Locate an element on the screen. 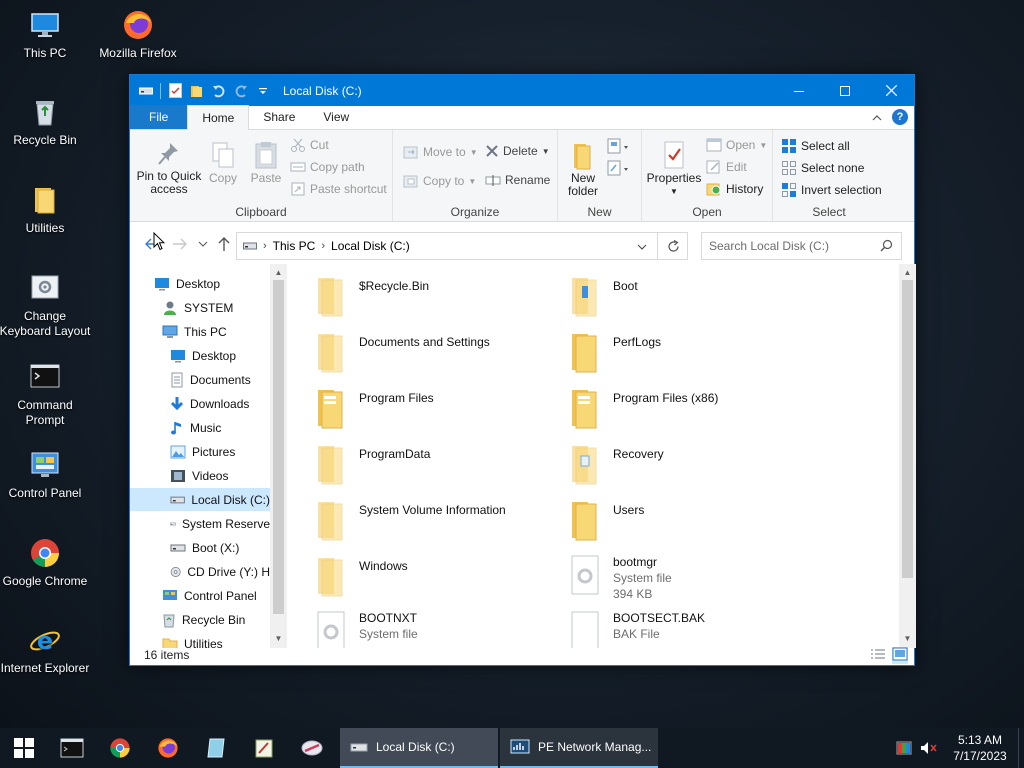 Image resolution: width=1024 pixels, height=768 pixels. edit-button: Edit is located at coordinates (726, 167).